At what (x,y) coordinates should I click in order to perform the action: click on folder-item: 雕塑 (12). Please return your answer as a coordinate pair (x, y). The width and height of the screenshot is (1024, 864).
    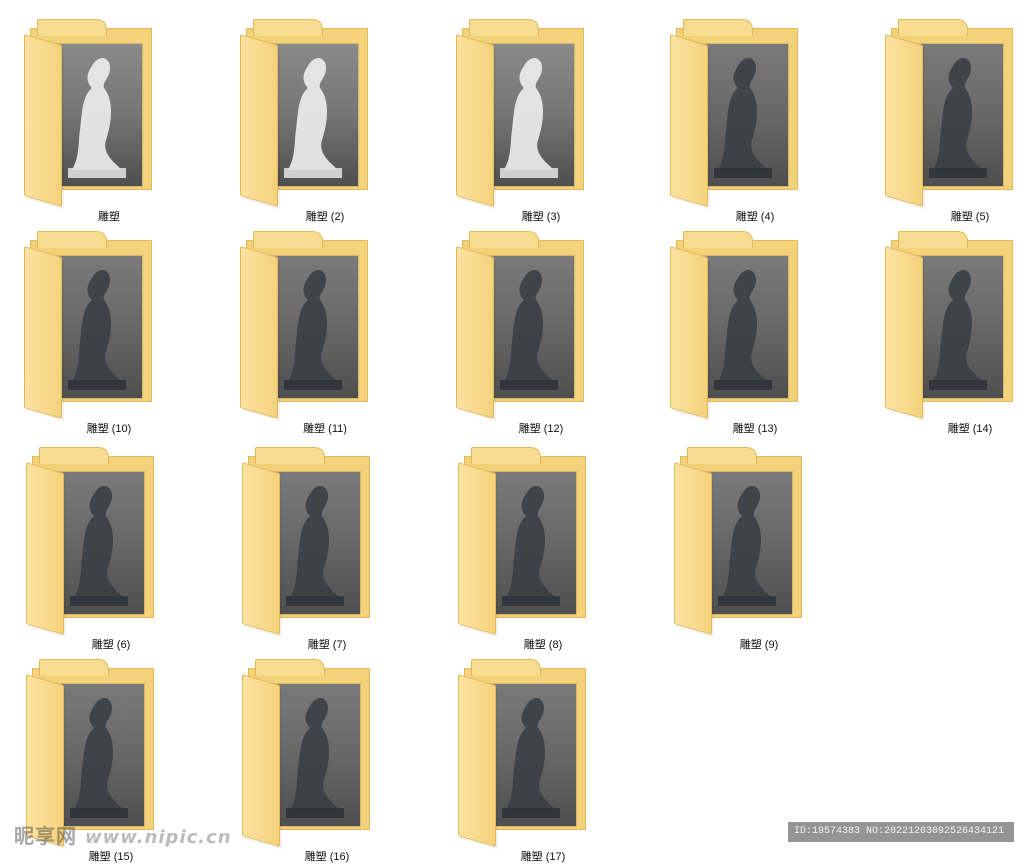
    Looking at the image, I should click on (541, 333).